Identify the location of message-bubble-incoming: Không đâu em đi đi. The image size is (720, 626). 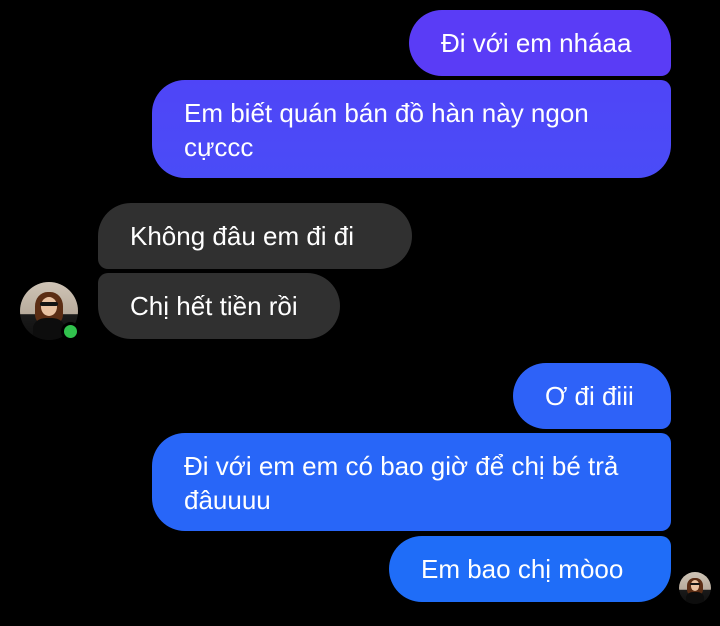
(255, 236).